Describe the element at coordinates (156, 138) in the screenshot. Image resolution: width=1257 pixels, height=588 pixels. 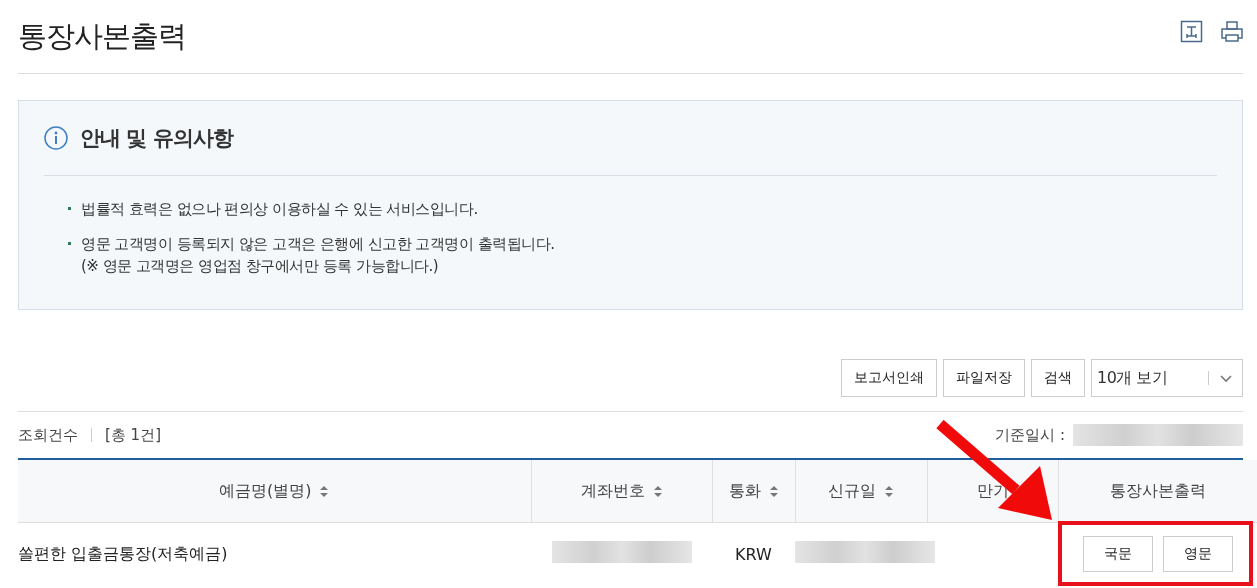
I see `notice-title: 안내 및 유의사항` at that location.